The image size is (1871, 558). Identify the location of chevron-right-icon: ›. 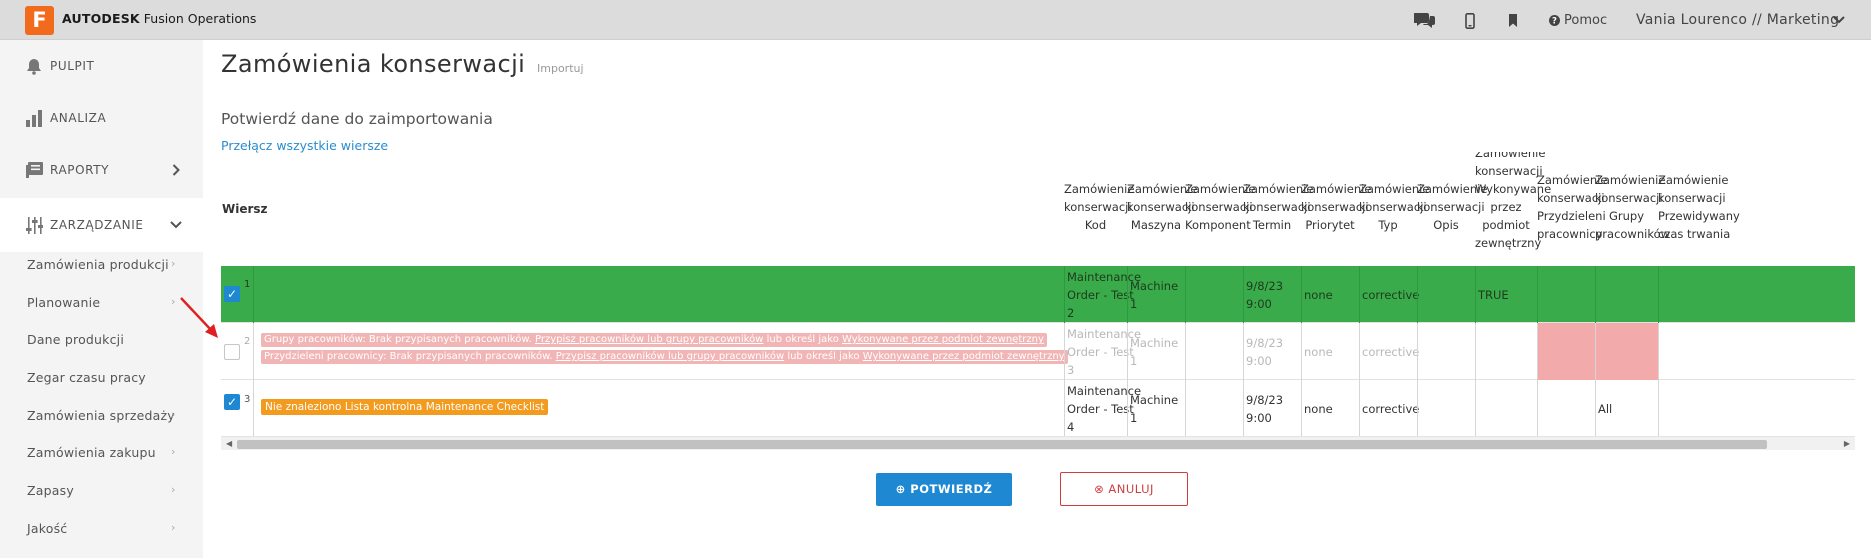
(173, 527).